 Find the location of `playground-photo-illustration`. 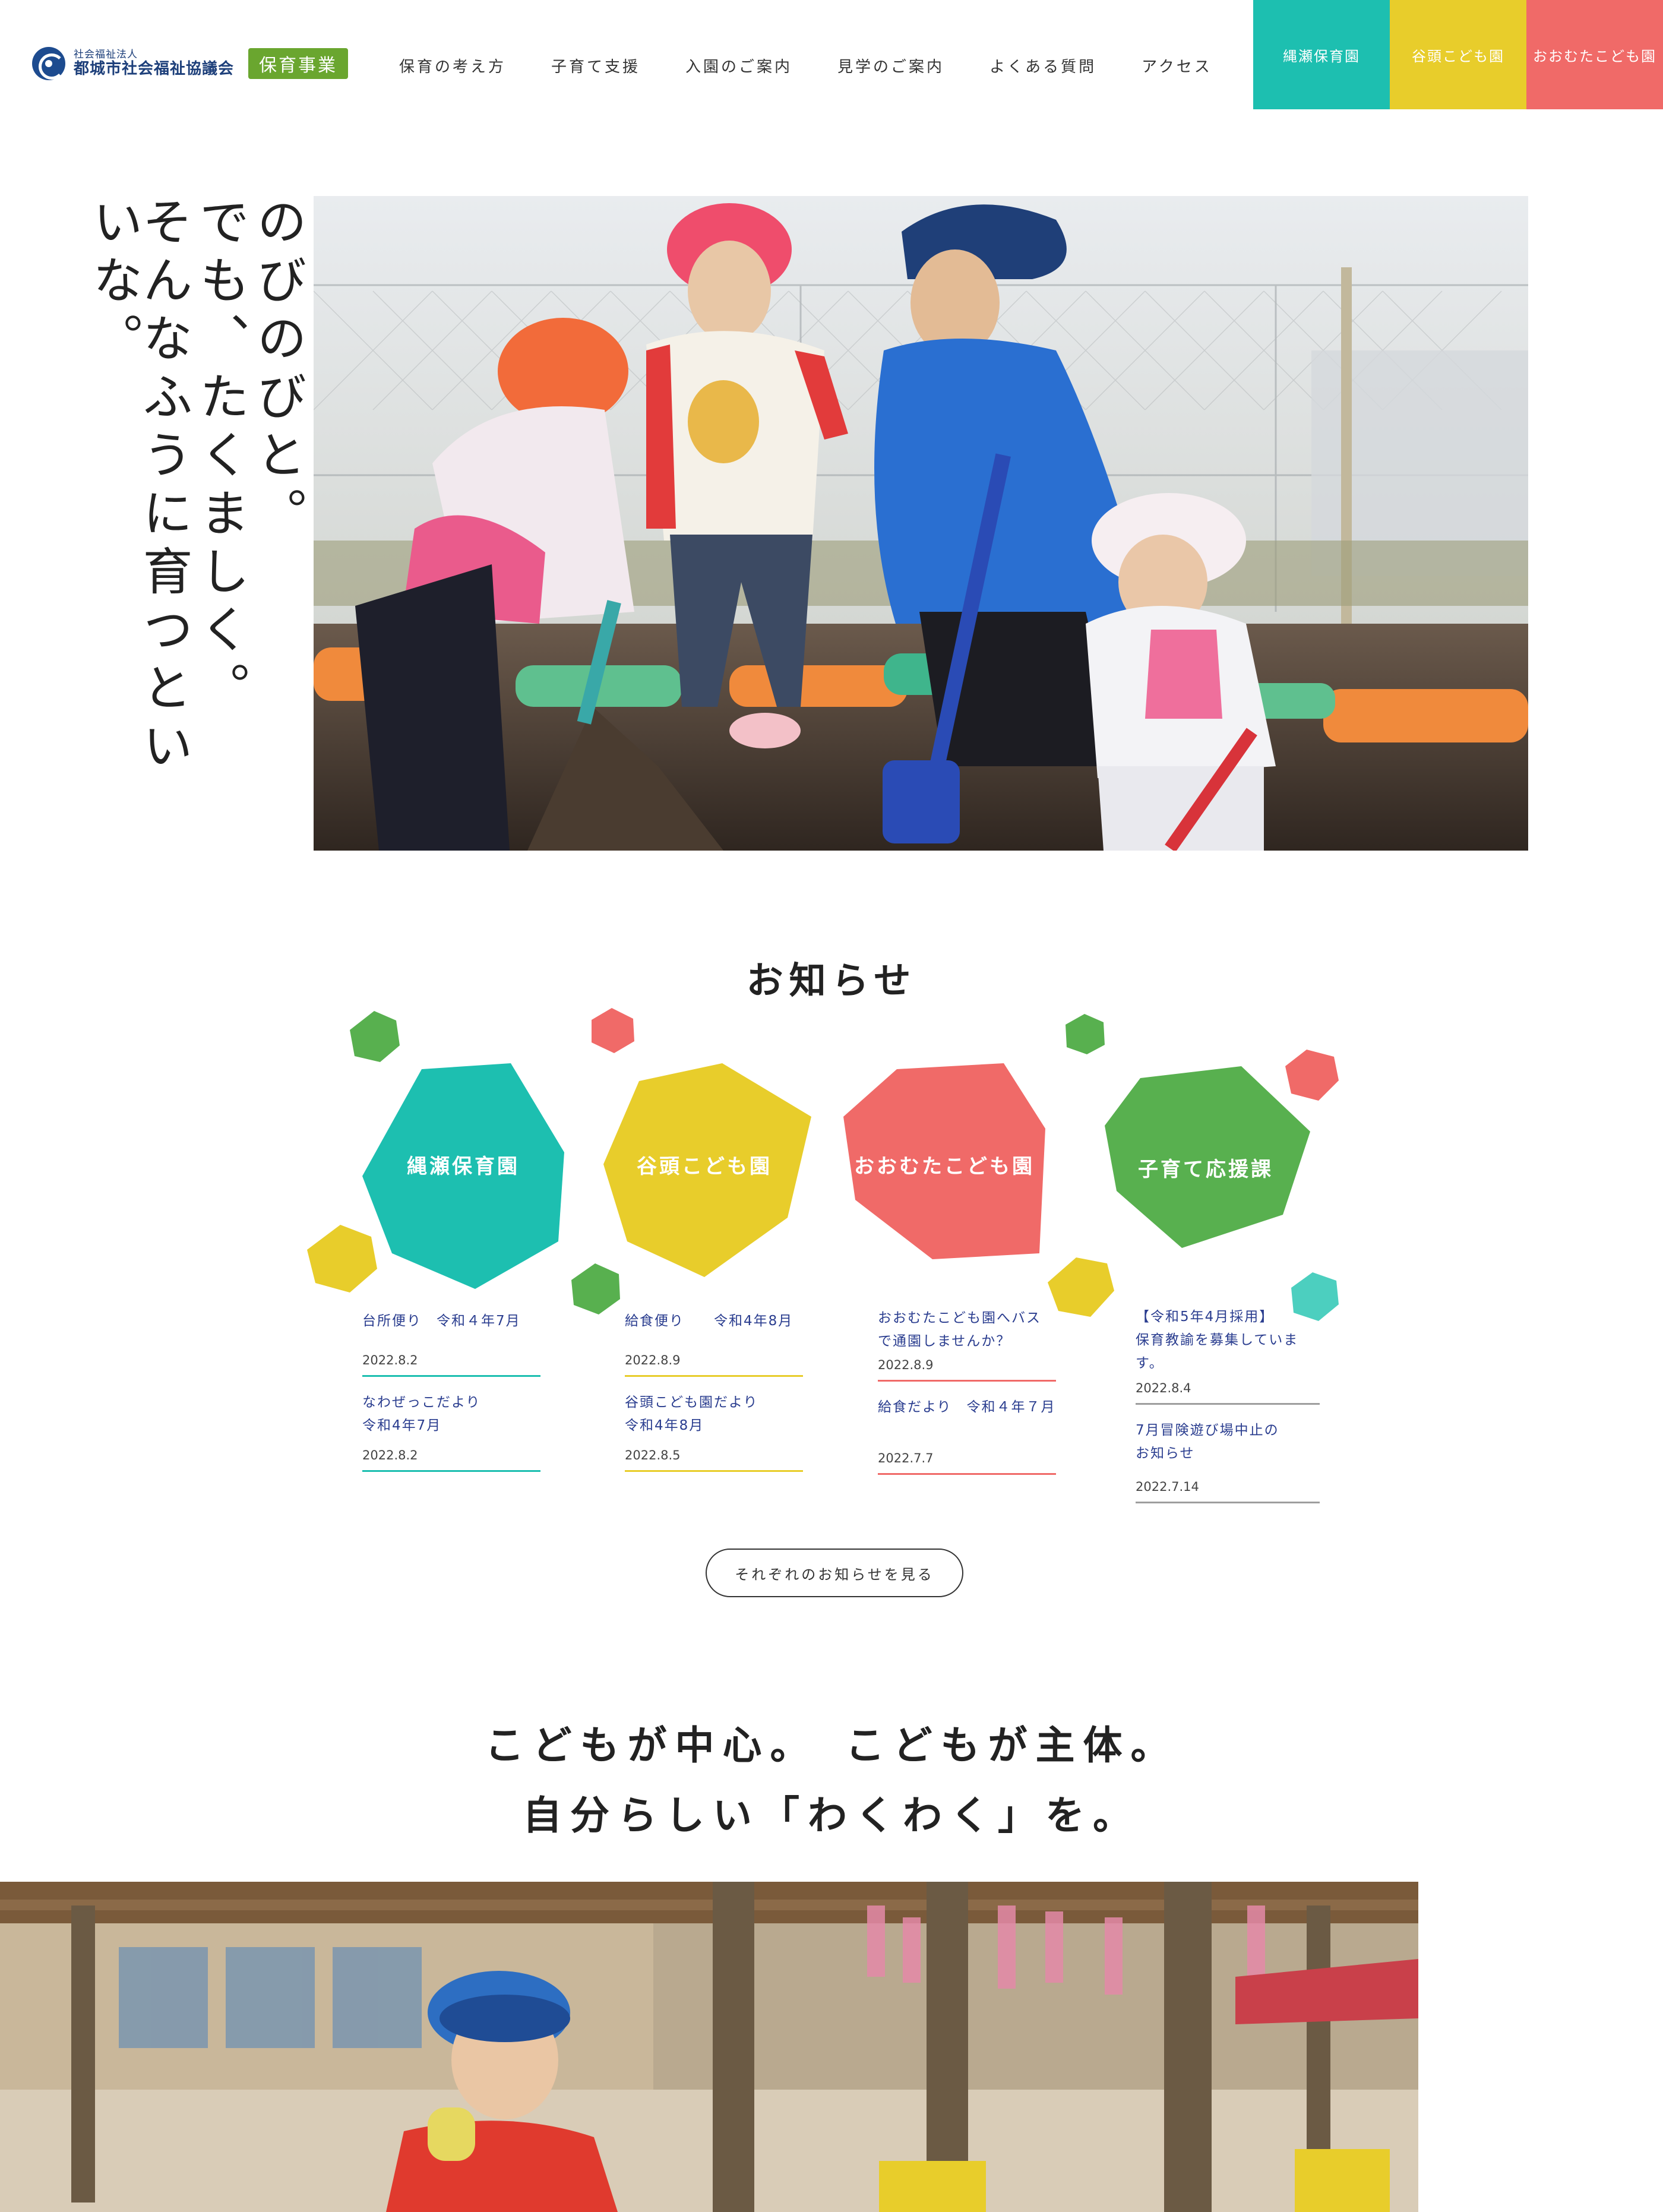

playground-photo-illustration is located at coordinates (709, 2047).